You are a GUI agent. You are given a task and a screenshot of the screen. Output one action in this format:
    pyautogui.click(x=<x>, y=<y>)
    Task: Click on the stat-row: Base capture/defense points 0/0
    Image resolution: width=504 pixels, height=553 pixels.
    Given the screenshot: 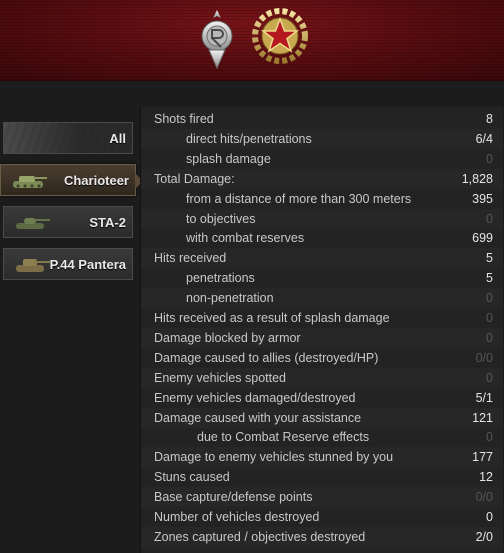 What is the action you would take?
    pyautogui.click(x=322, y=497)
    